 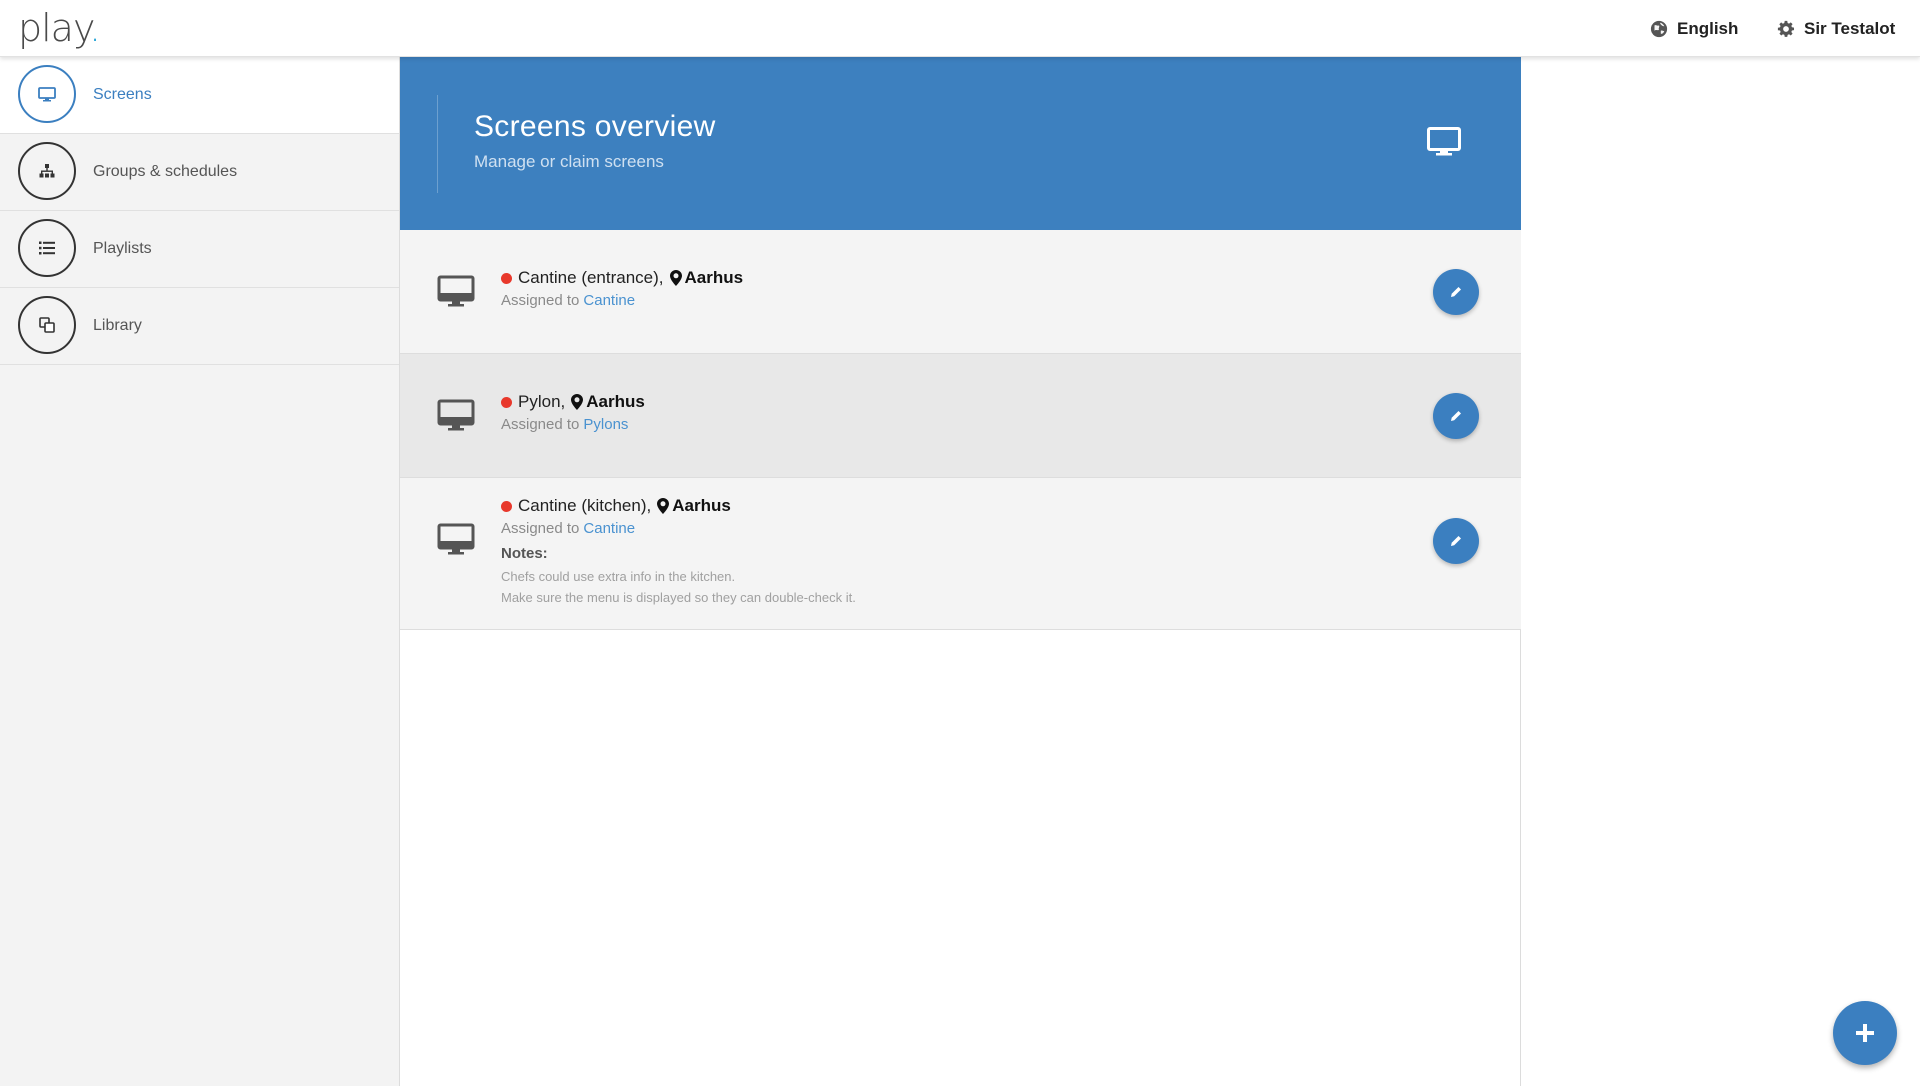 I want to click on playlists-nav-circle, so click(x=47, y=248).